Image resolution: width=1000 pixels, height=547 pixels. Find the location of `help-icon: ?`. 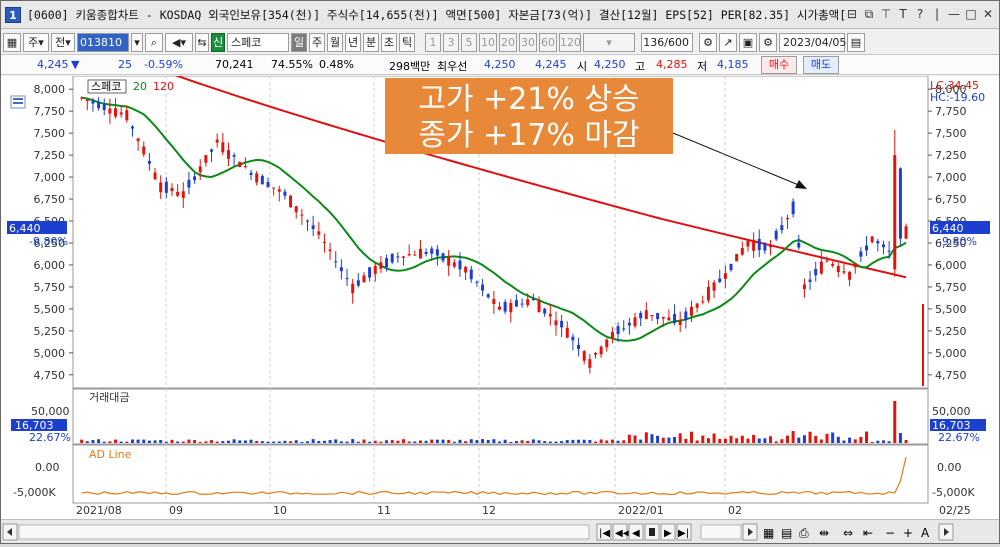

help-icon: ? is located at coordinates (920, 14).